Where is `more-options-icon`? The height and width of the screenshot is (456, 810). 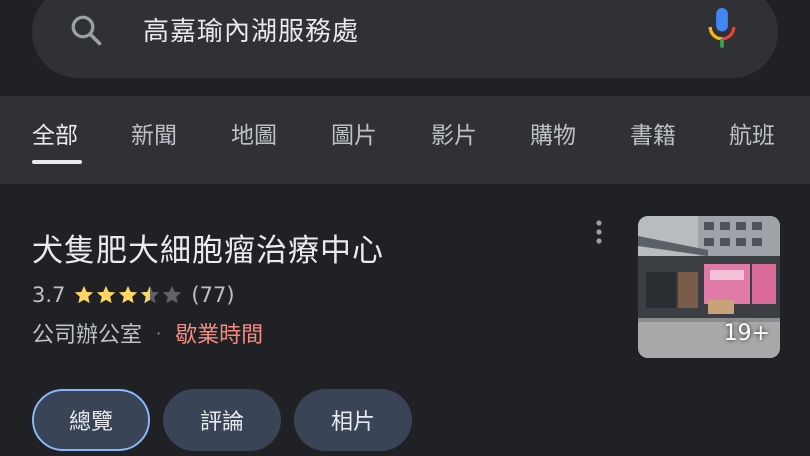 more-options-icon is located at coordinates (599, 233).